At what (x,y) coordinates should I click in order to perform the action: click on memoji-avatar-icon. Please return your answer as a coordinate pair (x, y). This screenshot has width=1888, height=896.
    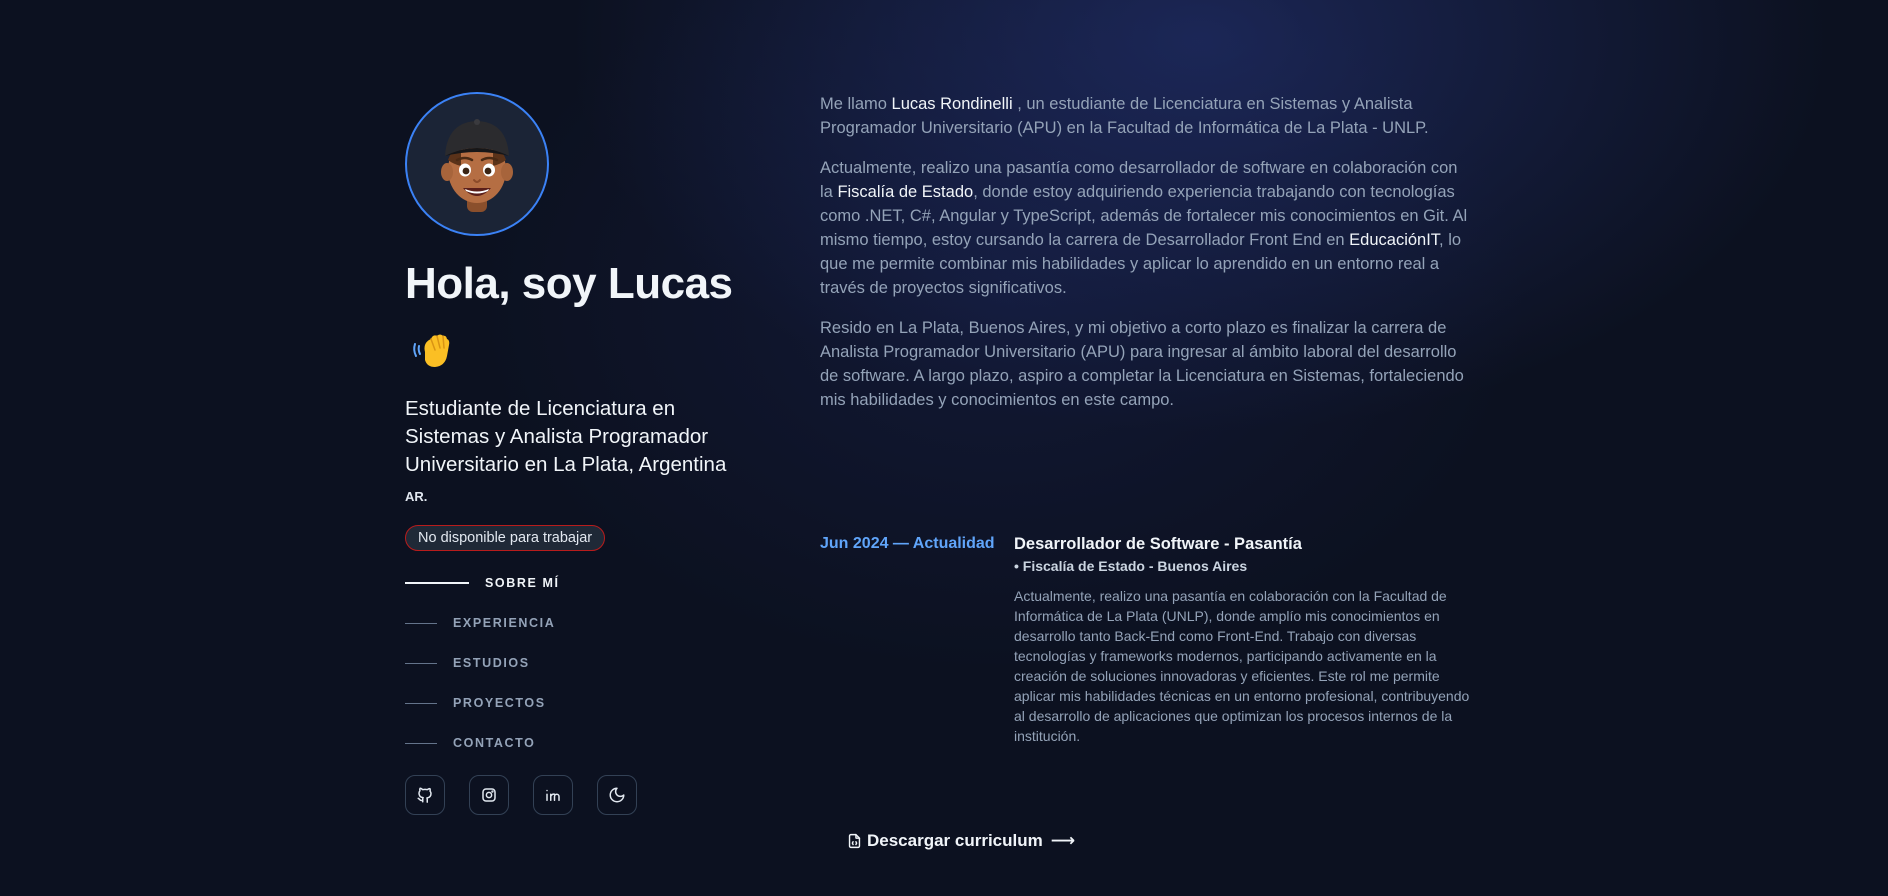
    Looking at the image, I should click on (477, 165).